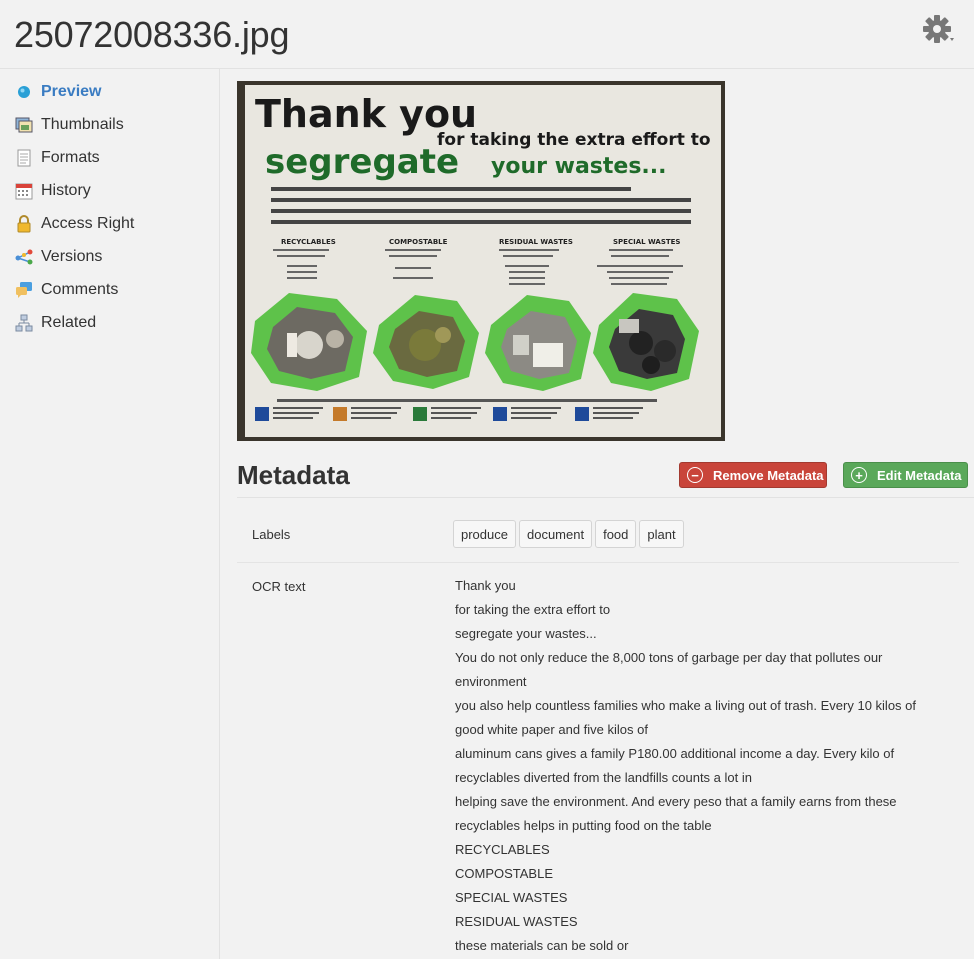 Image resolution: width=974 pixels, height=959 pixels. I want to click on sidebar-item-preview: Preview, so click(114, 92).